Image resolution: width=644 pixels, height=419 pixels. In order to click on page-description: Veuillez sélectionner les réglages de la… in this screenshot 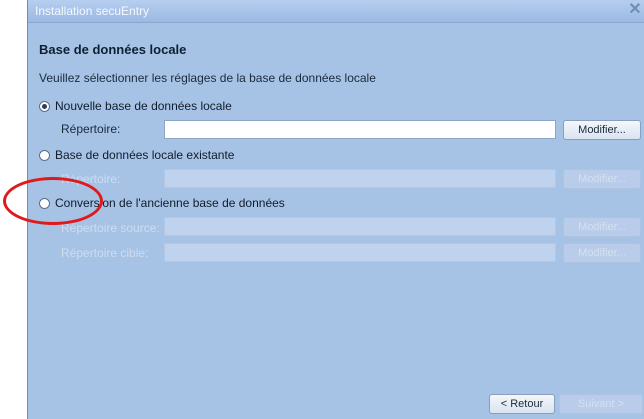, I will do `click(207, 78)`.